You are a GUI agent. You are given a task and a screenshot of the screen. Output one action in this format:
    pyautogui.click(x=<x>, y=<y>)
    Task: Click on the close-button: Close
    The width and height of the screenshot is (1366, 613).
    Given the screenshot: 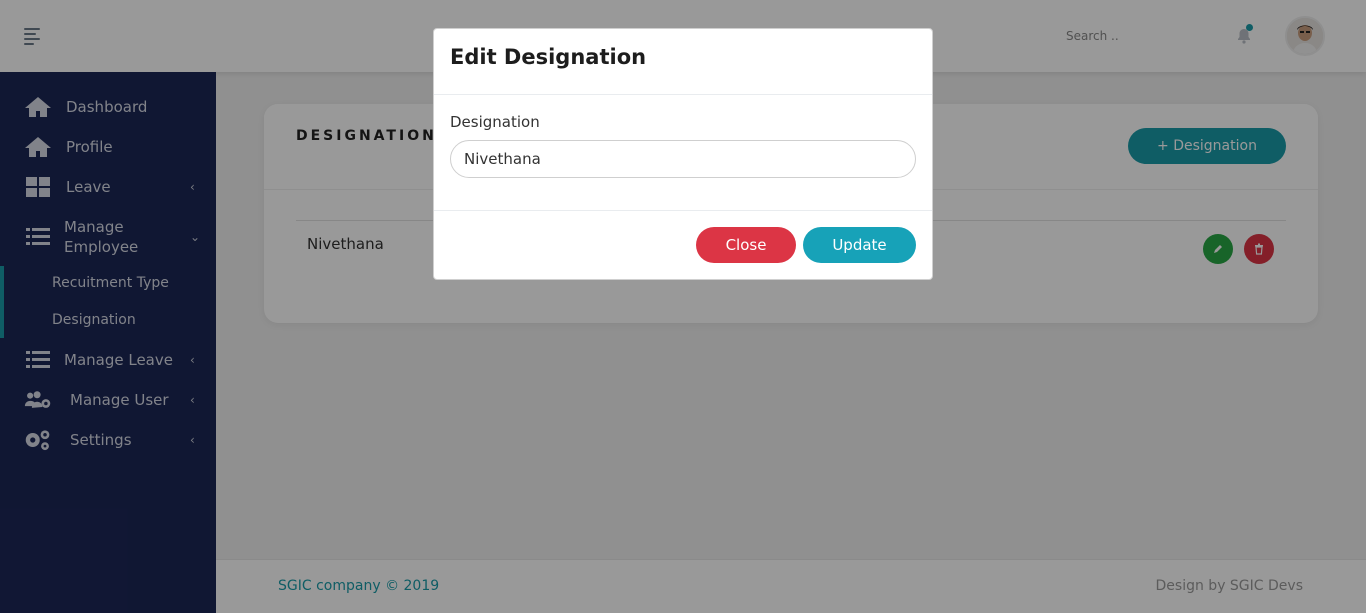 What is the action you would take?
    pyautogui.click(x=746, y=245)
    